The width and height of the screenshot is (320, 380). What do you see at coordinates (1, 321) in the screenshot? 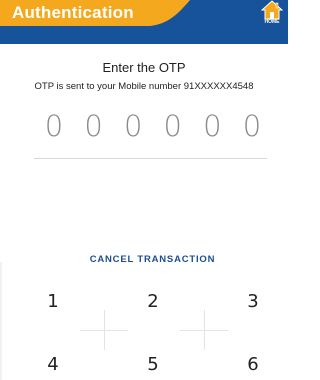
I see `keypad-edge` at bounding box center [1, 321].